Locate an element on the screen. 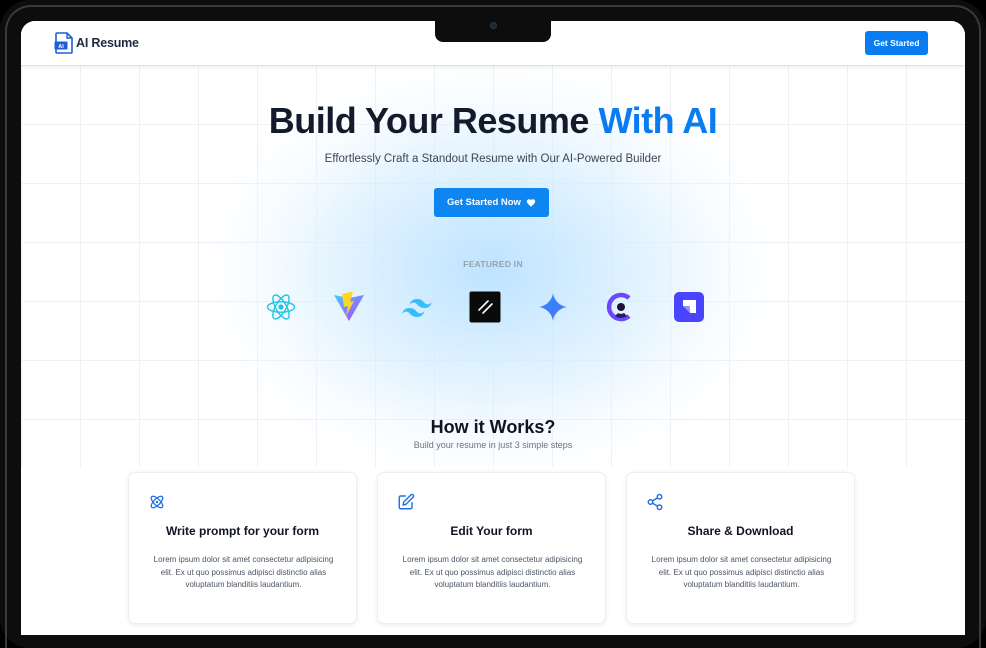  react-icon is located at coordinates (281, 307).